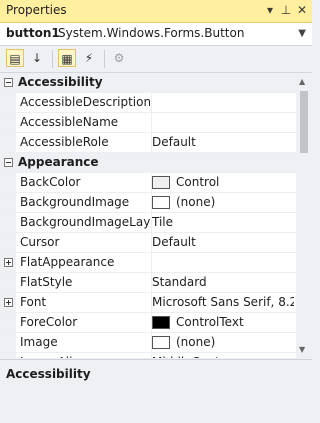  What do you see at coordinates (302, 33) in the screenshot?
I see `chevron-down-icon: ▼` at bounding box center [302, 33].